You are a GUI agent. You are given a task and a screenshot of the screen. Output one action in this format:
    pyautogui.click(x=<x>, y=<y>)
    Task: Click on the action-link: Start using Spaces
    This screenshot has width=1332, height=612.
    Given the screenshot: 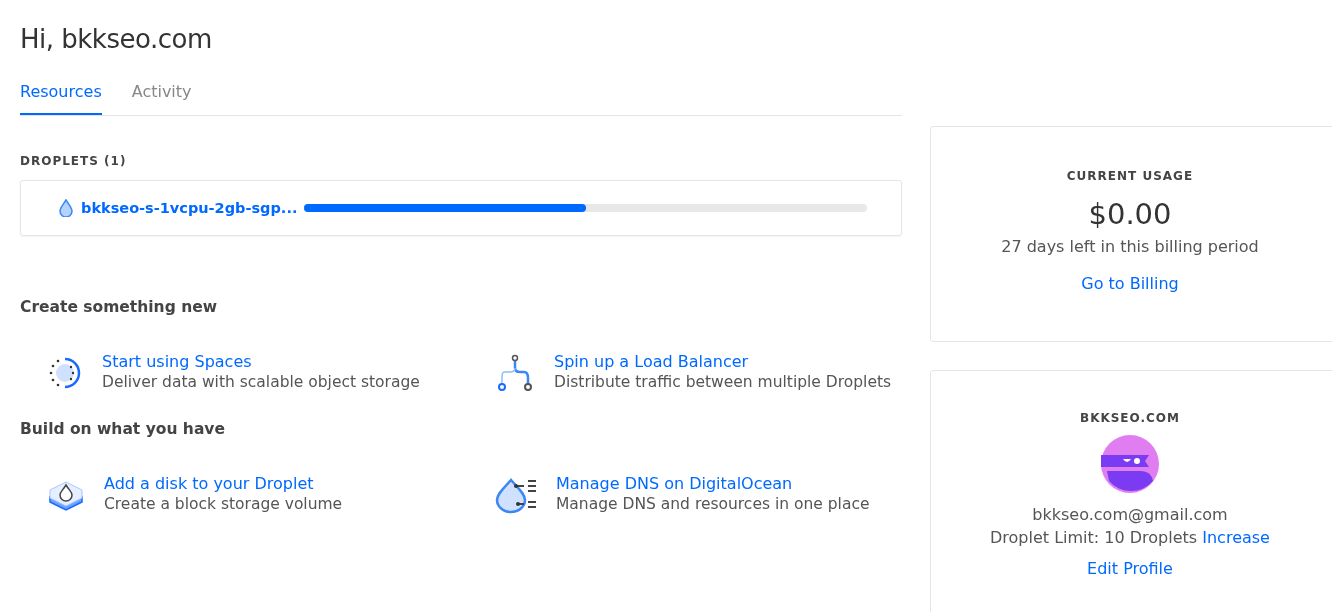 What is the action you would take?
    pyautogui.click(x=177, y=361)
    